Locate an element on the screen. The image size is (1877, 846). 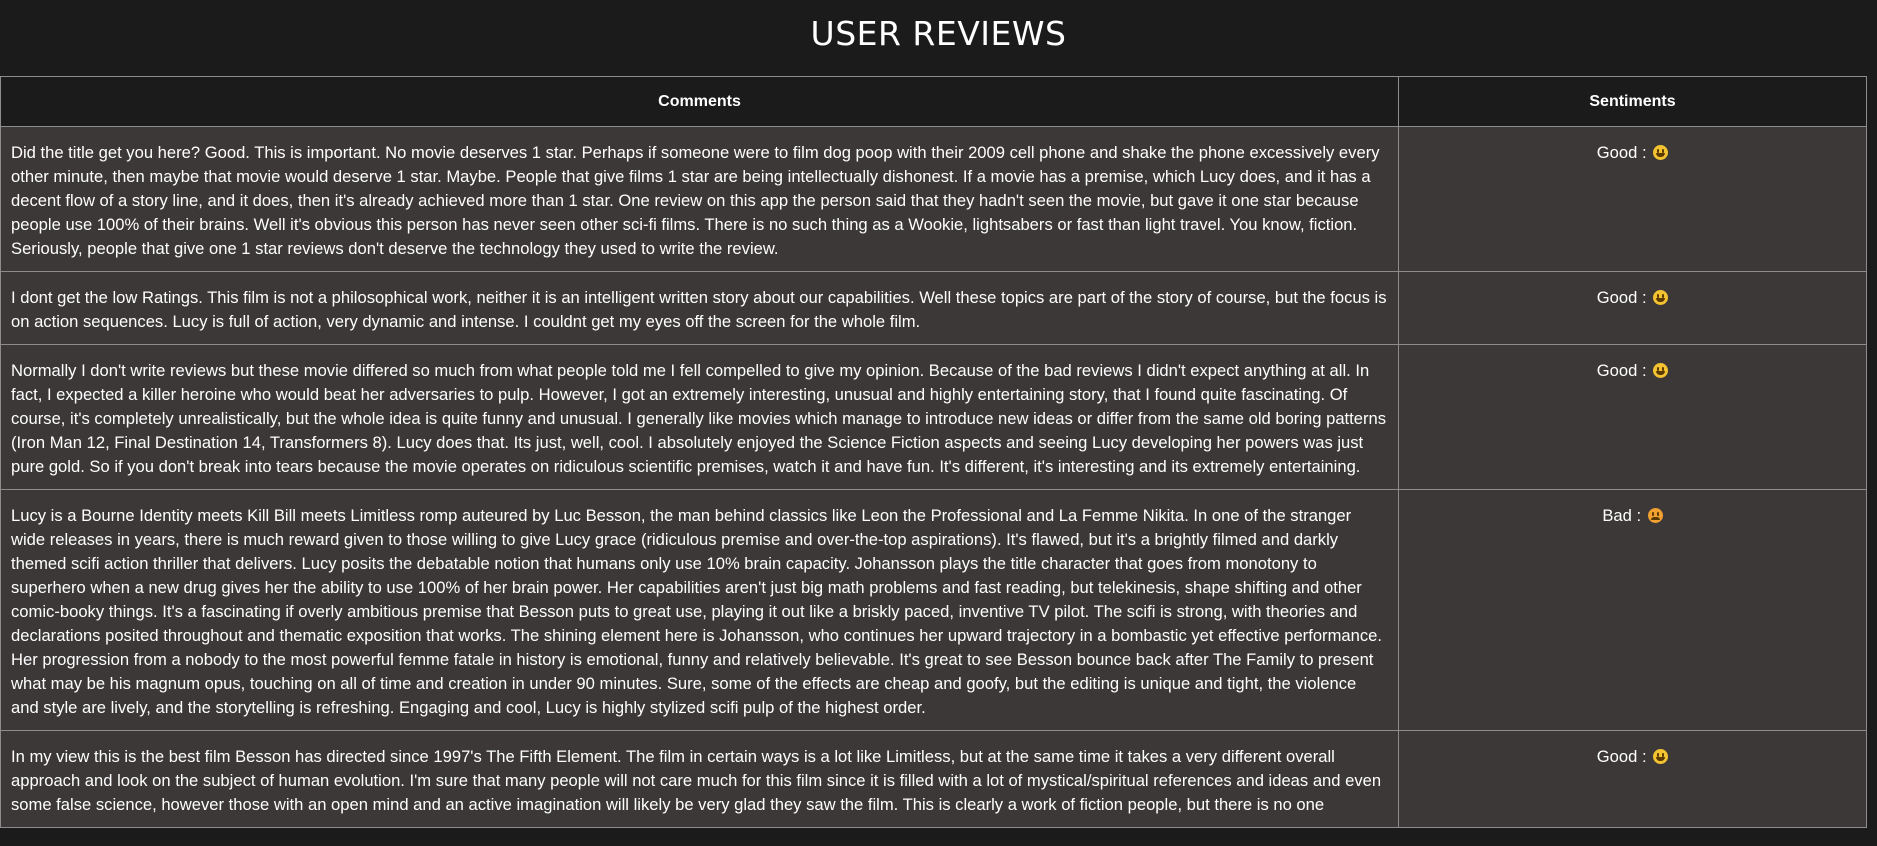
persevering-face-icon is located at coordinates (1655, 515).